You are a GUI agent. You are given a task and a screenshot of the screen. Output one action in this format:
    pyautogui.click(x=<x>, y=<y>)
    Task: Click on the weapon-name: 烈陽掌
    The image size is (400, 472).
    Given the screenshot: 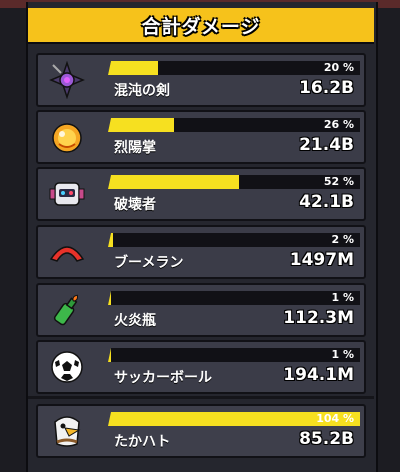 What is the action you would take?
    pyautogui.click(x=135, y=148)
    